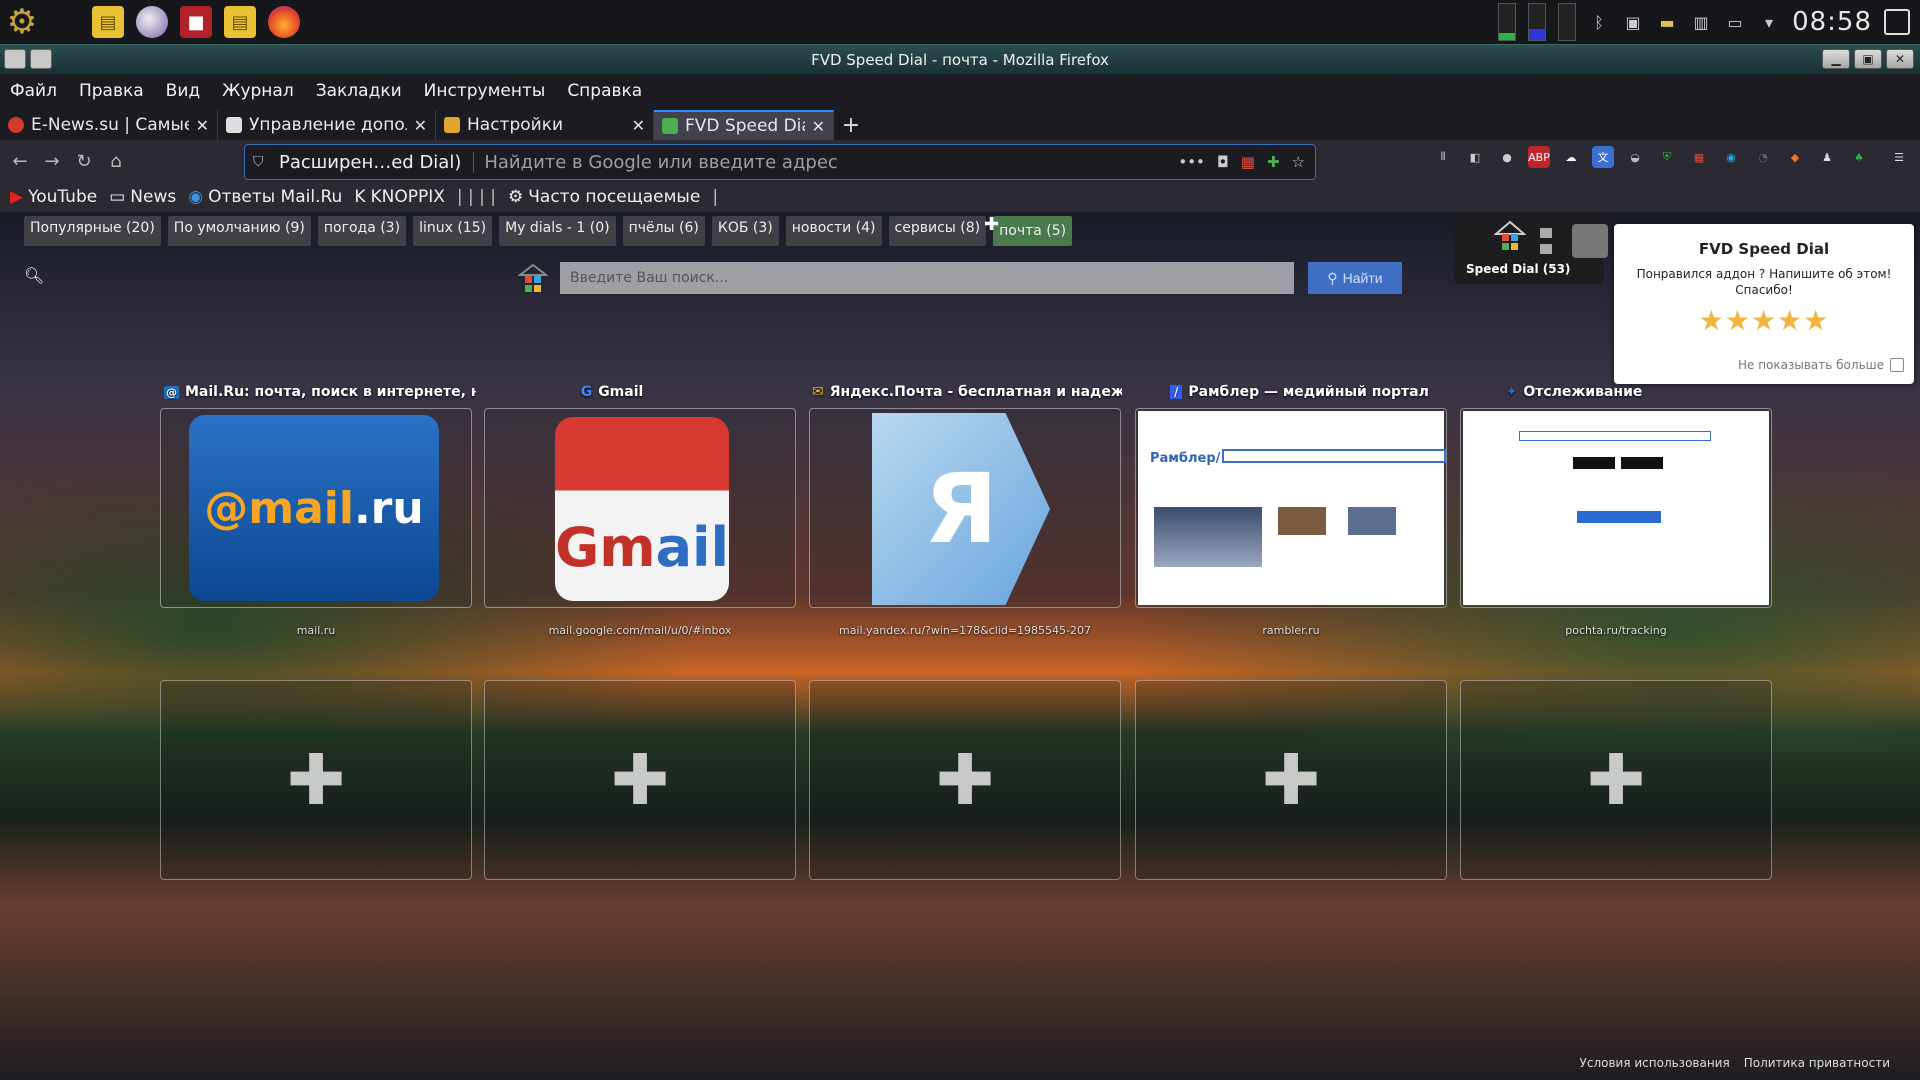 The height and width of the screenshot is (1080, 1920). I want to click on new-tab-button: +, so click(851, 125).